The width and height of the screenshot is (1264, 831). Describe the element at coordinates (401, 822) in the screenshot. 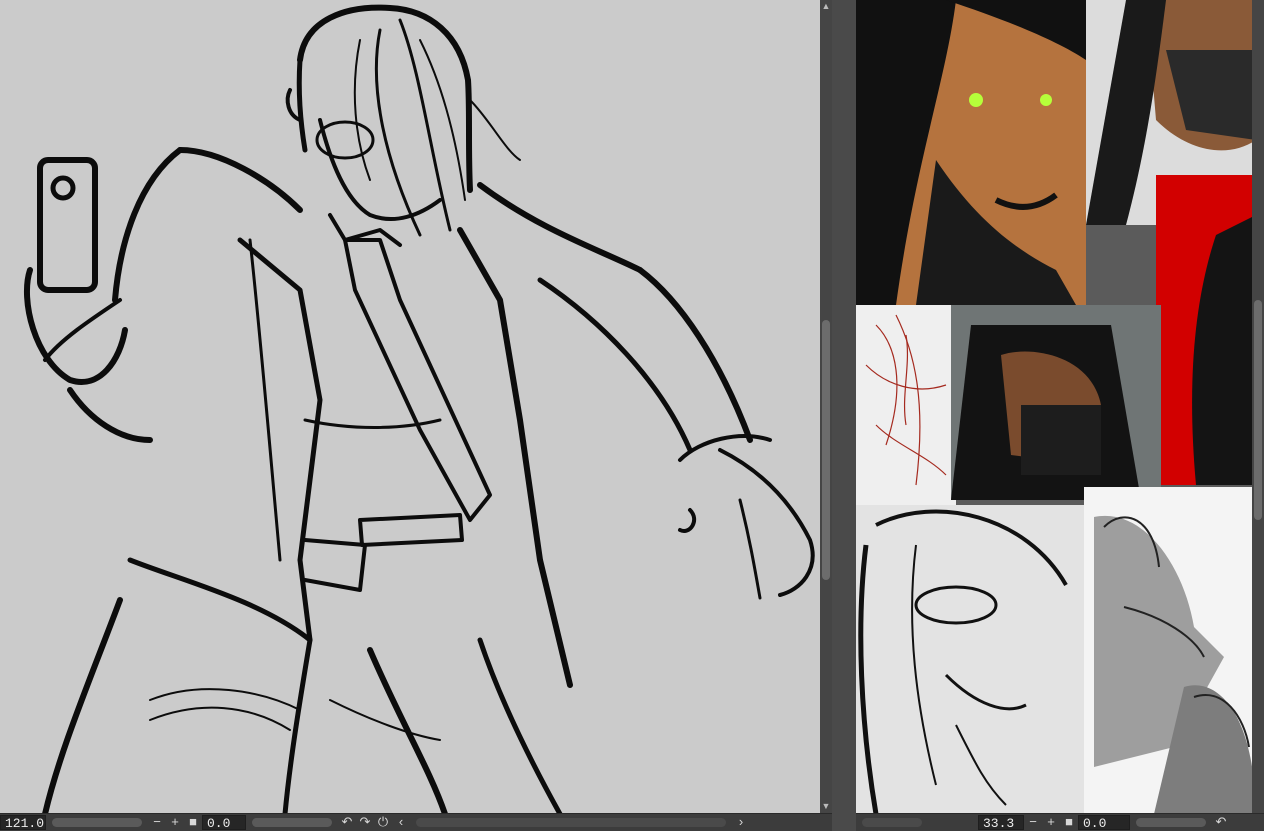

I see `scroll-left-icon: ‹` at that location.